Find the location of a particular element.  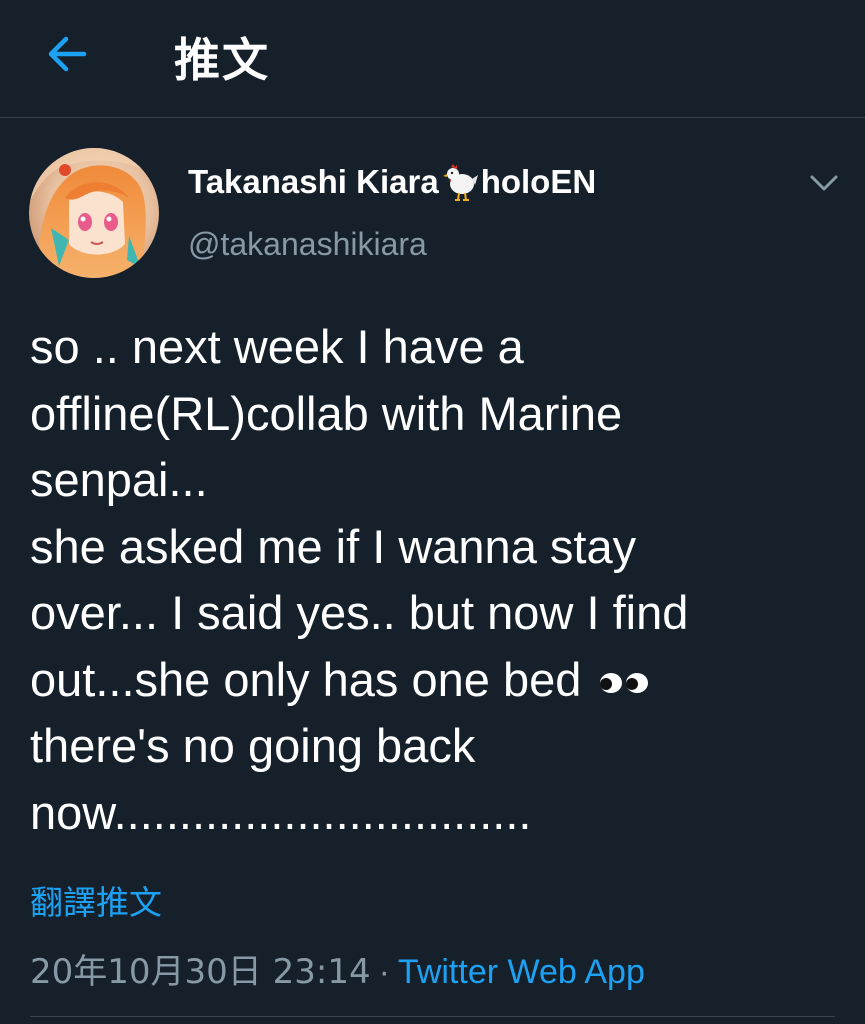

tweet-text-line: out...she only has one bed is located at coordinates (306, 679).